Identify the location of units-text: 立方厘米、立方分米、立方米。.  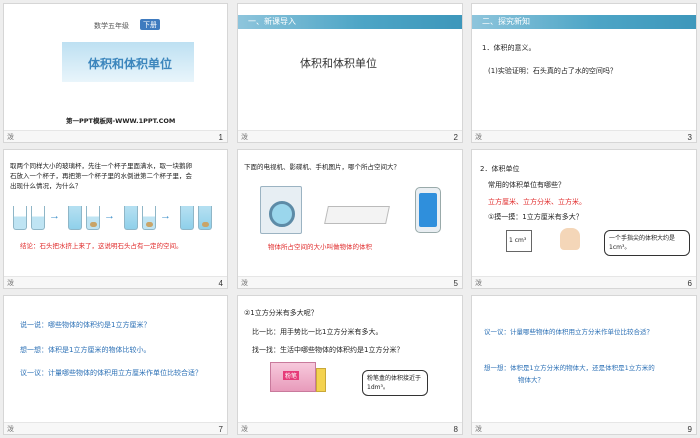
(537, 202).